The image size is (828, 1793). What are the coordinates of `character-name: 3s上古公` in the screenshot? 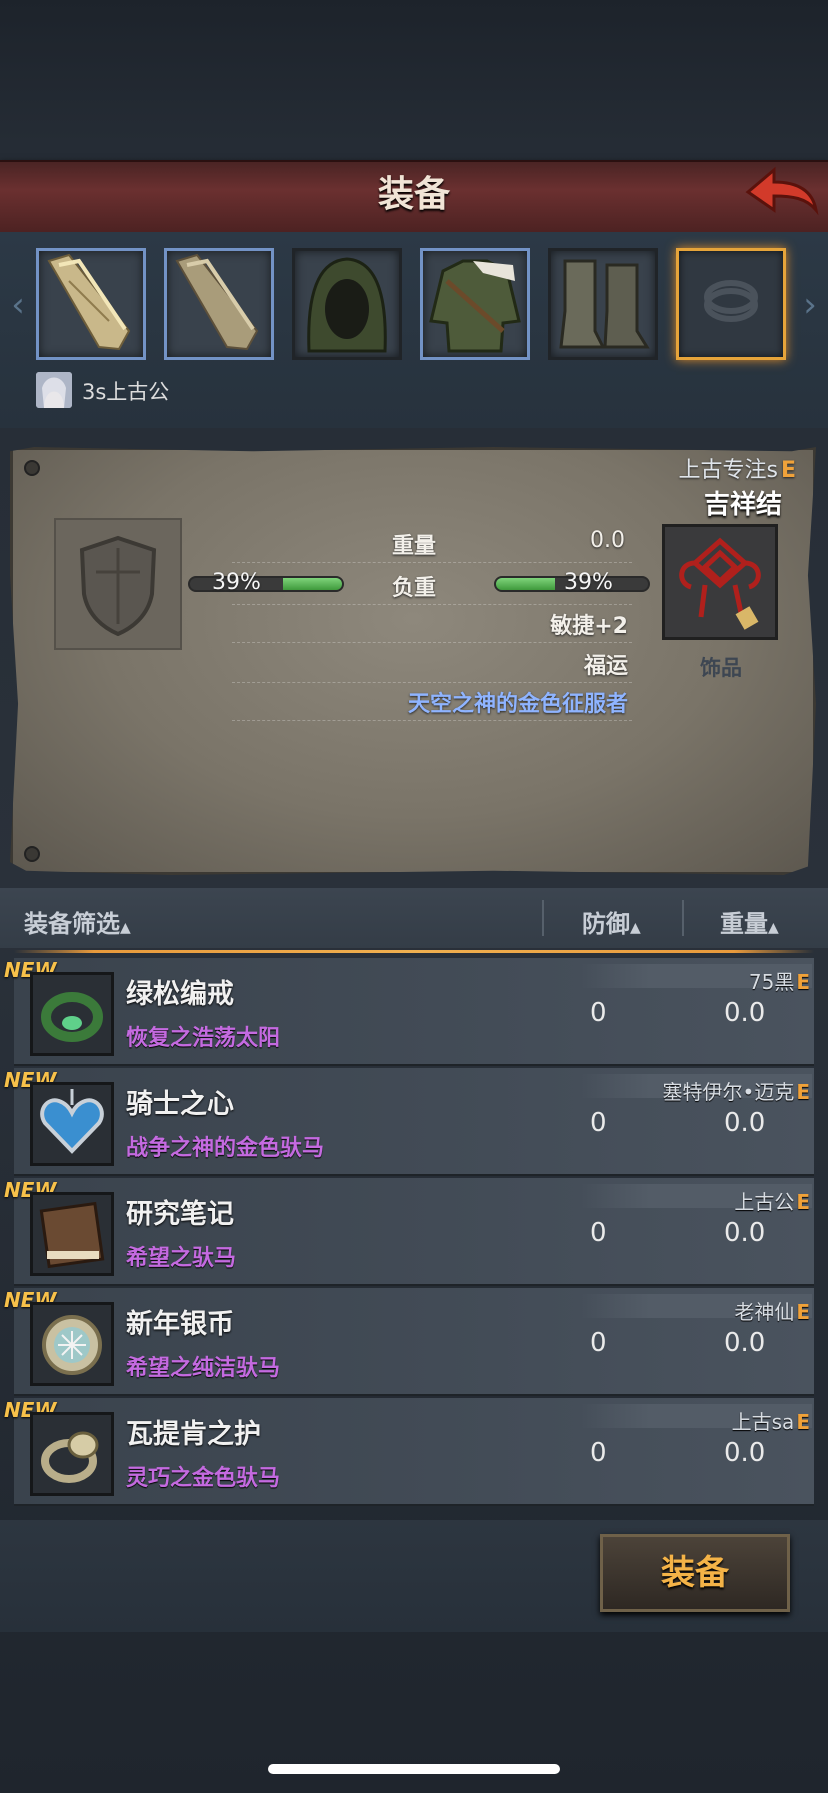 It's located at (126, 392).